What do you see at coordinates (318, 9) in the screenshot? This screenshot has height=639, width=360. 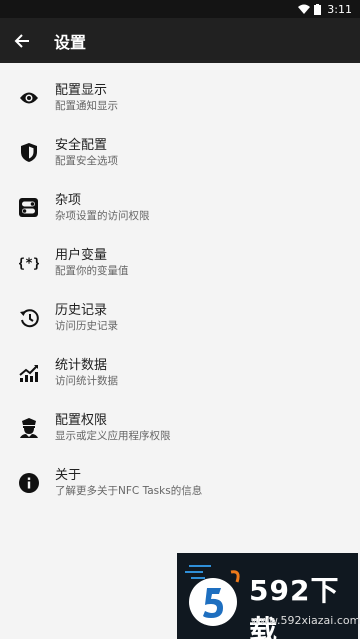 I see `battery-icon` at bounding box center [318, 9].